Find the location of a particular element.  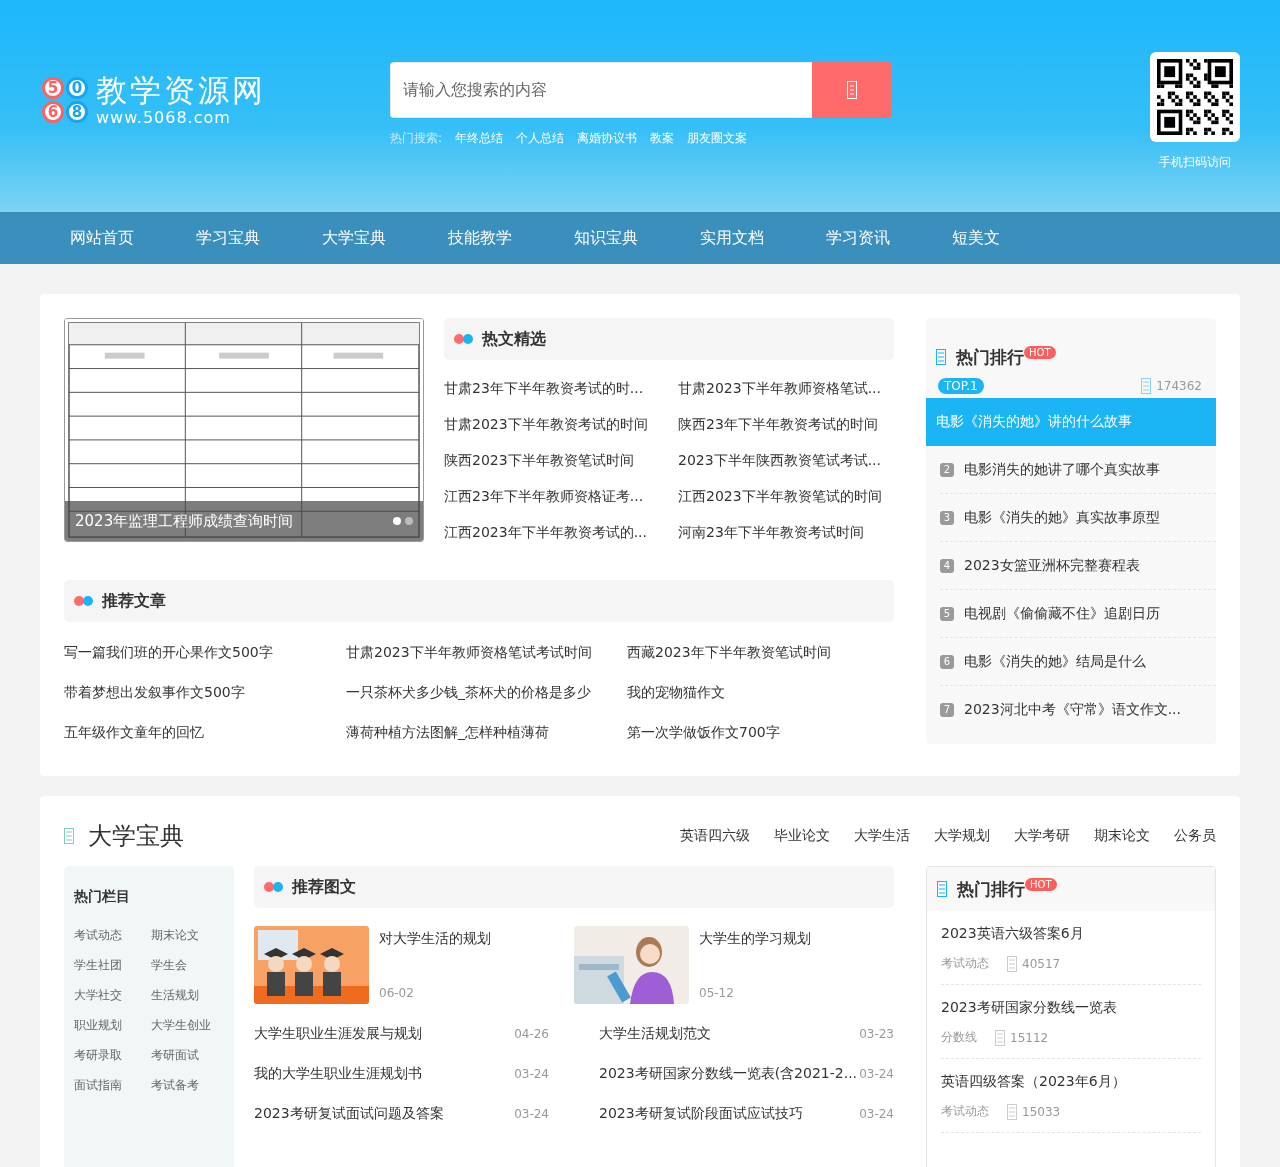

article-link: 2023考研复试阶段面试应试技巧 is located at coordinates (701, 1114).